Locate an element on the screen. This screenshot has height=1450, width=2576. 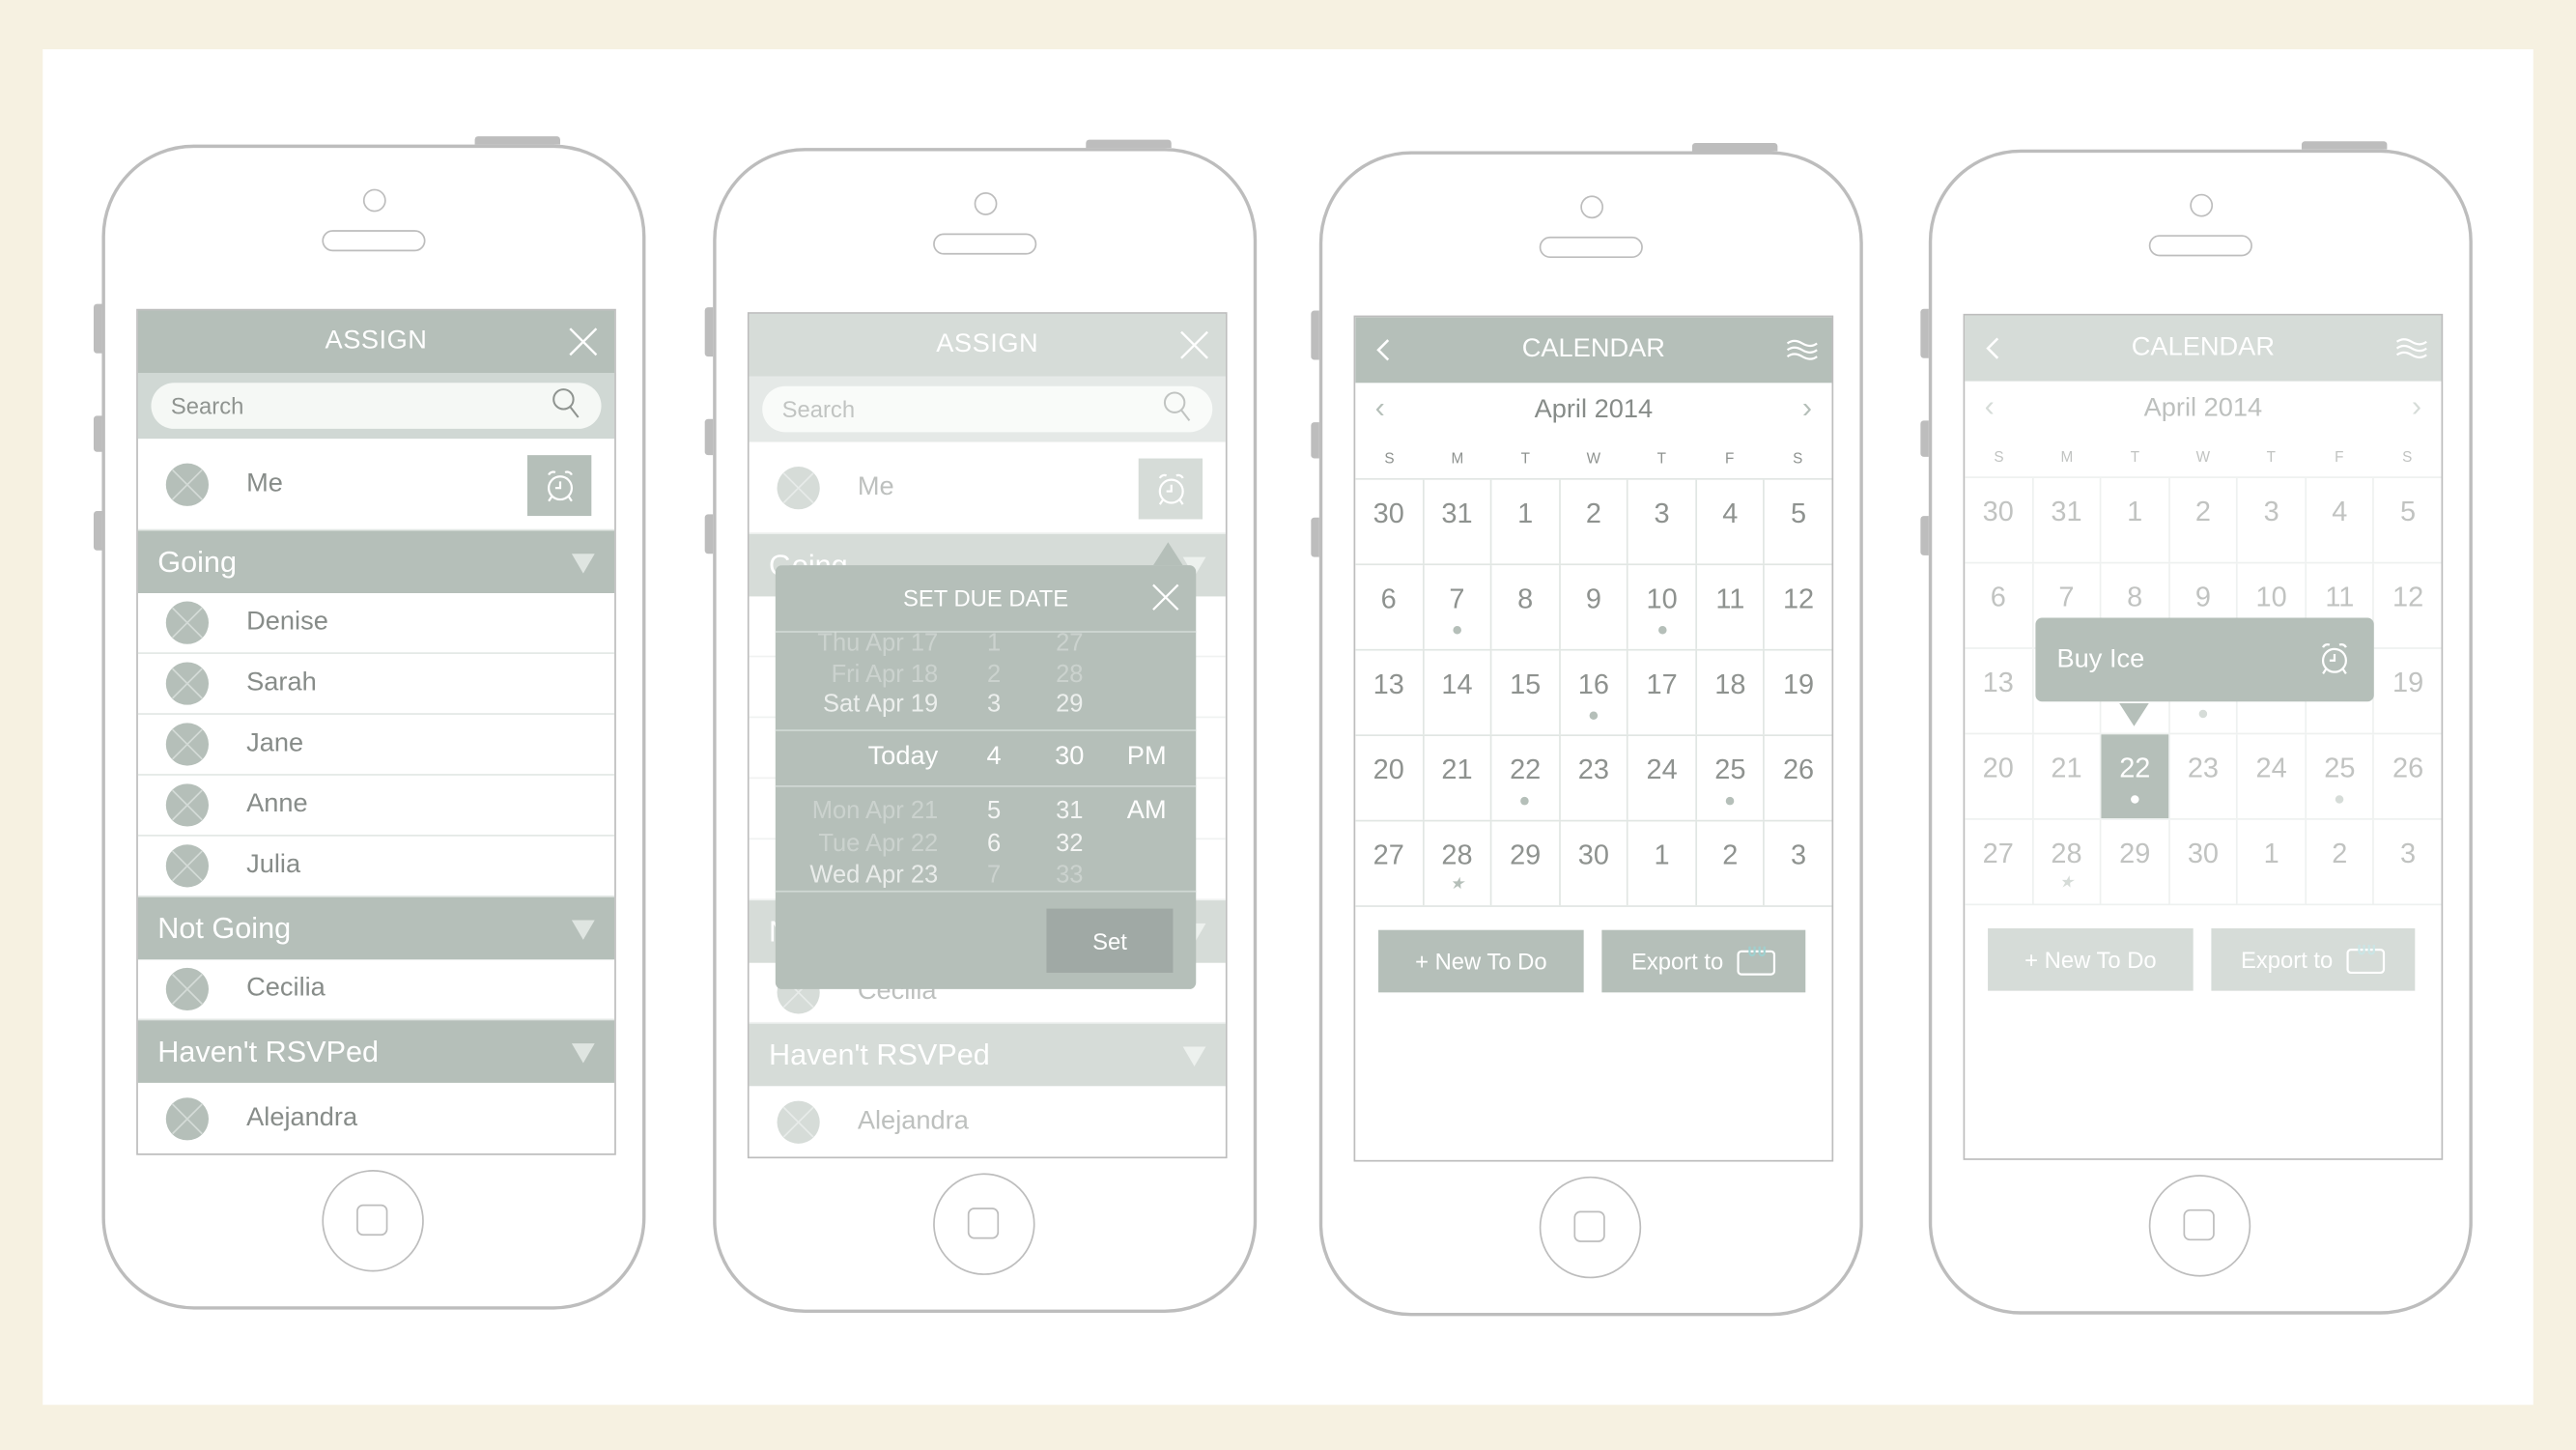
section-header: Haven't RSVPed is located at coordinates (376, 1051).